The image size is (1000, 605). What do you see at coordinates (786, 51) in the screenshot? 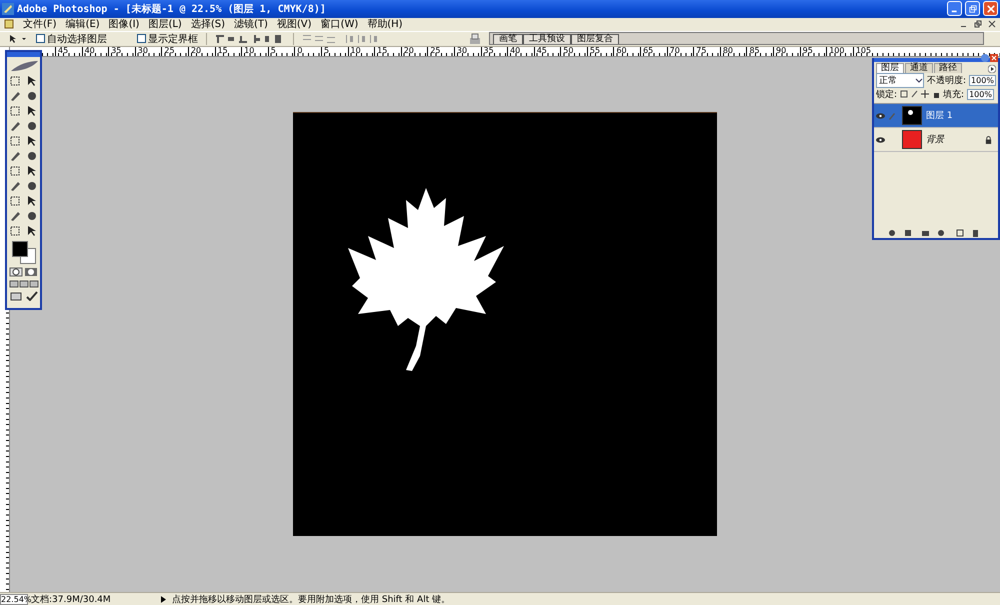
I see `ruler-label: 90` at bounding box center [786, 51].